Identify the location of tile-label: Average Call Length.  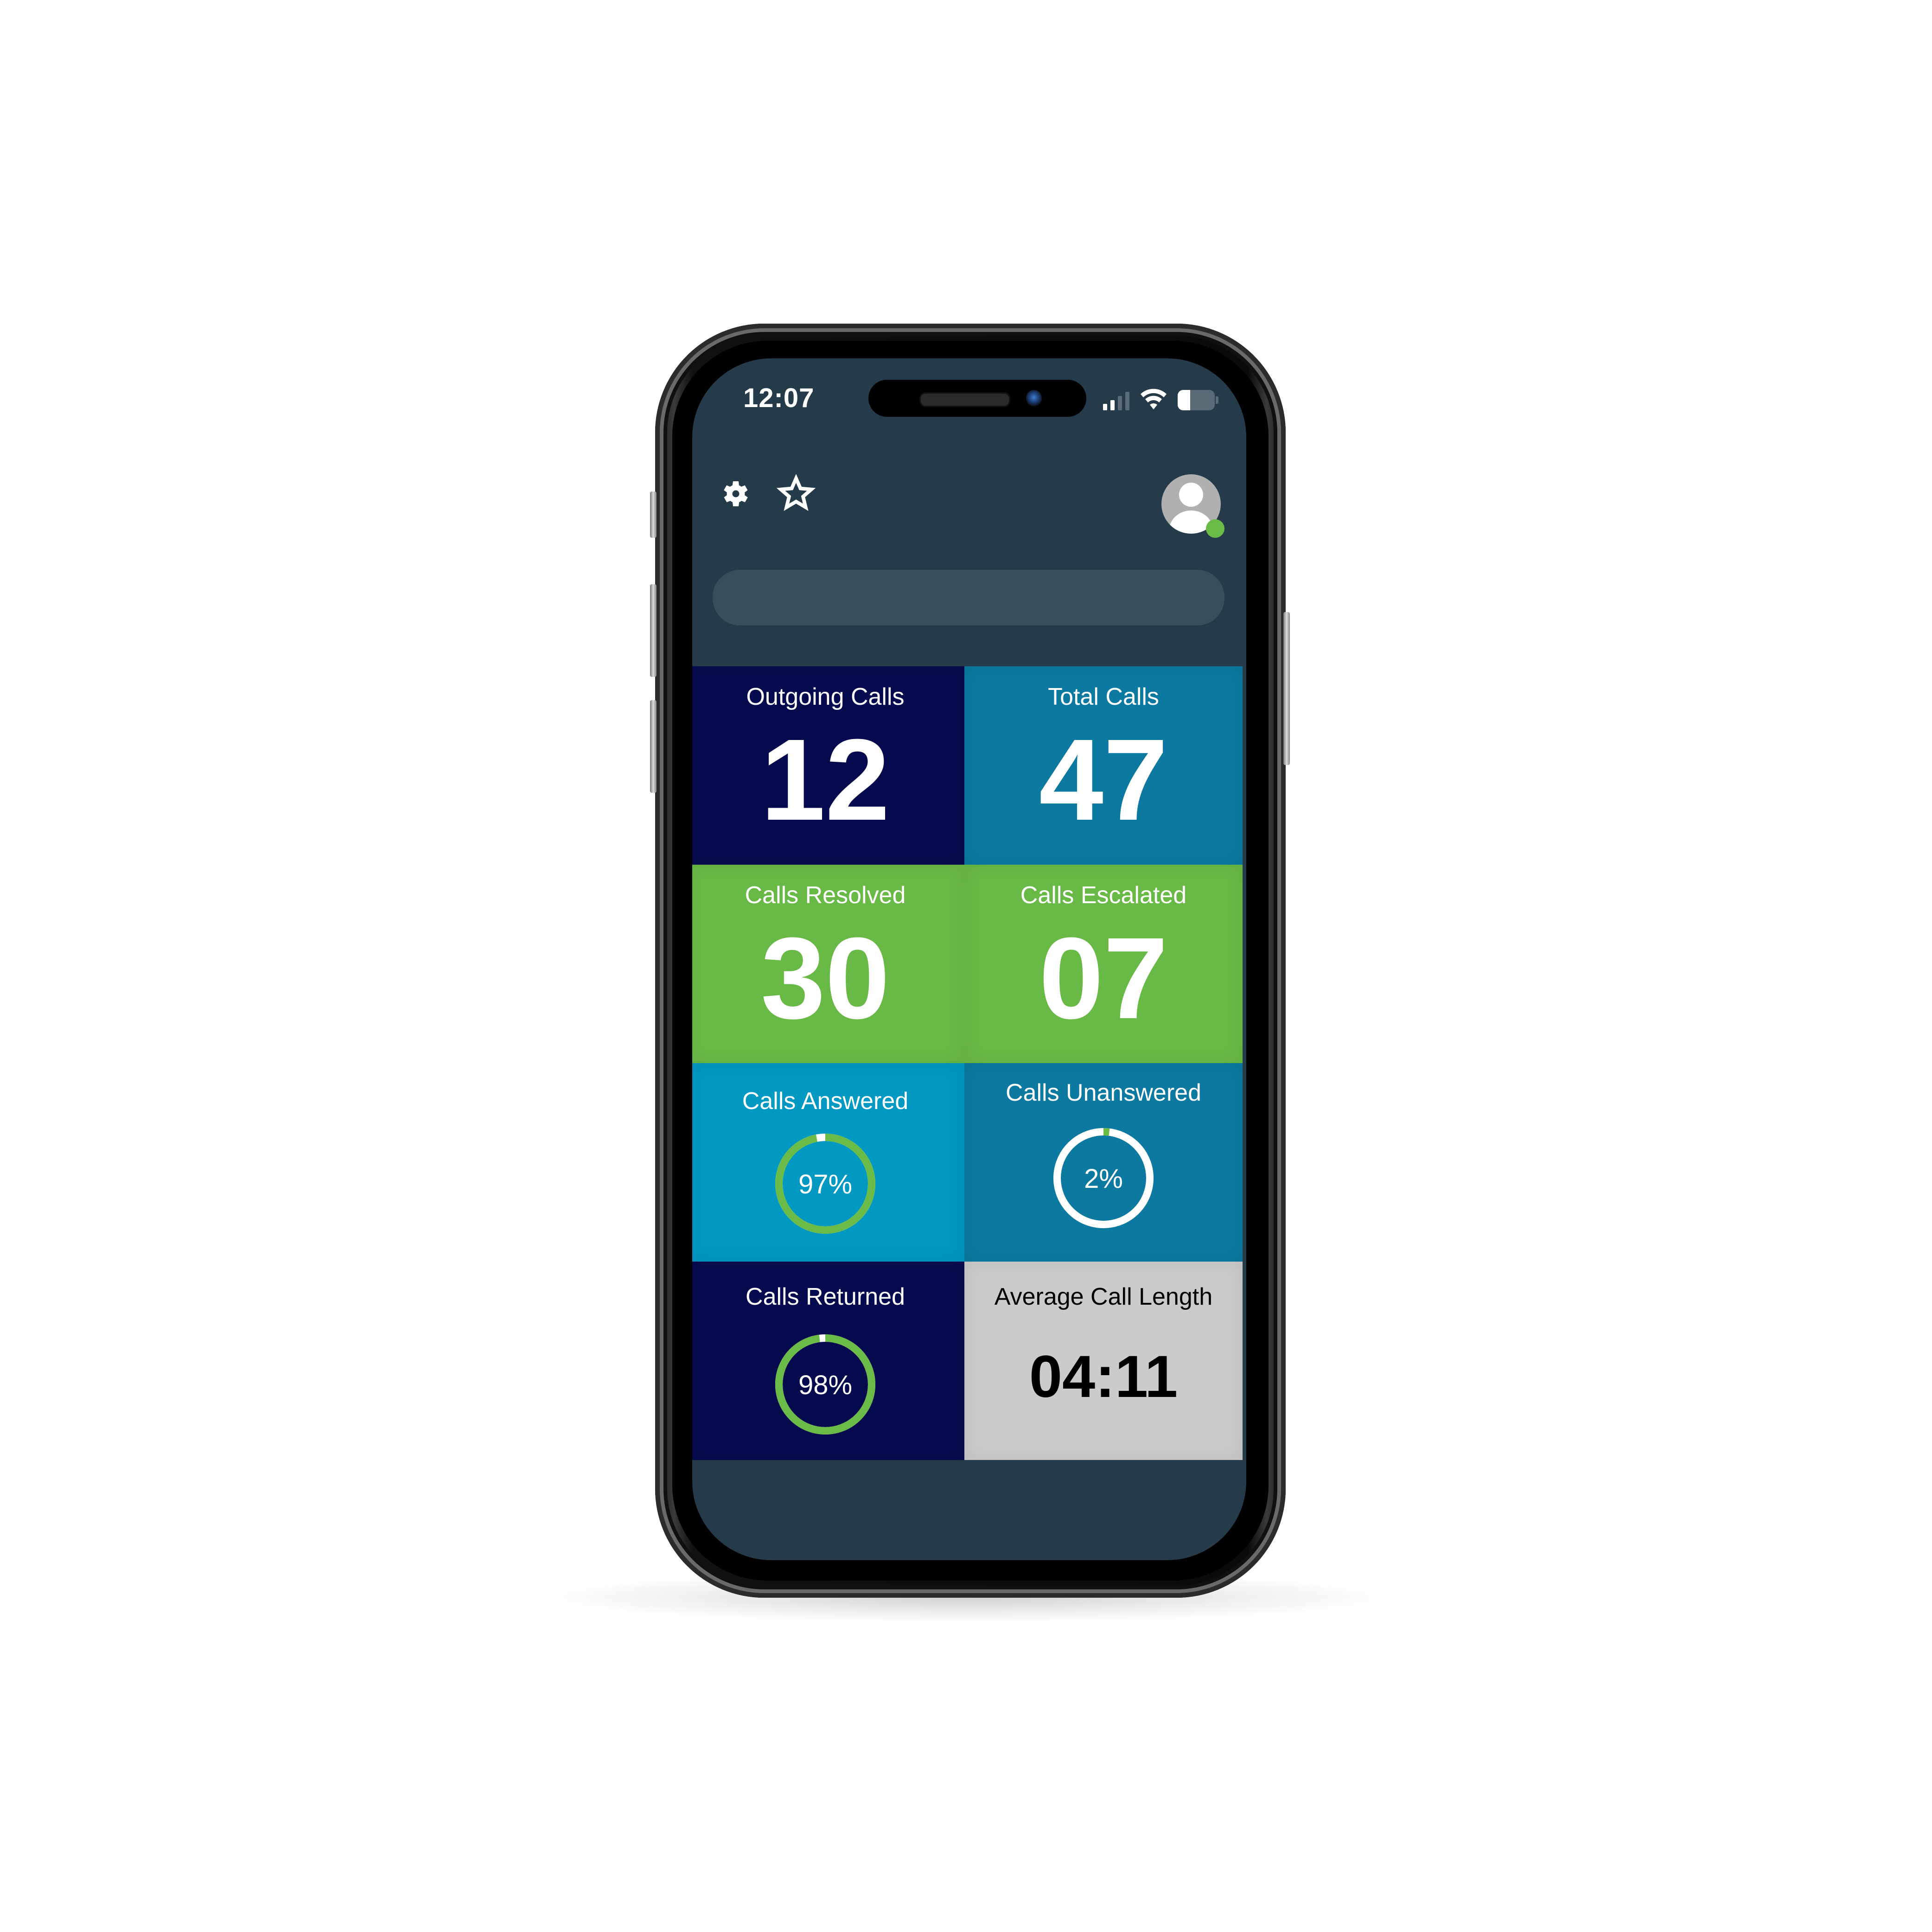
(1103, 1297).